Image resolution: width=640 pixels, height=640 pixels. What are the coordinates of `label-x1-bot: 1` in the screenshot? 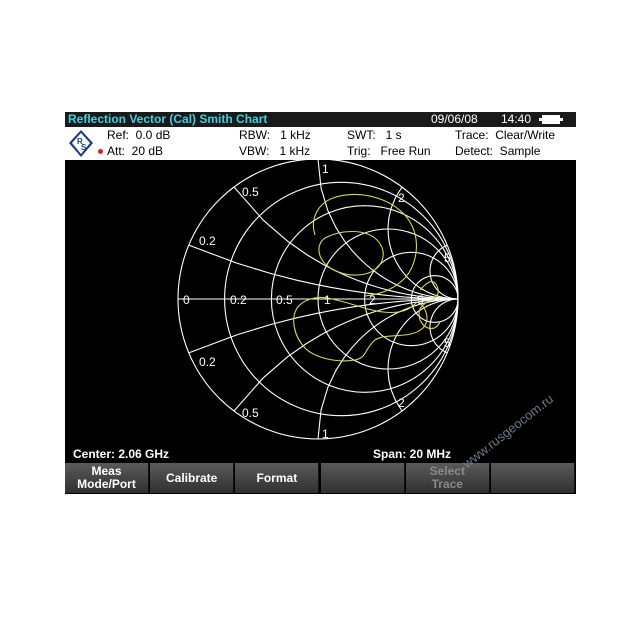 It's located at (325, 434).